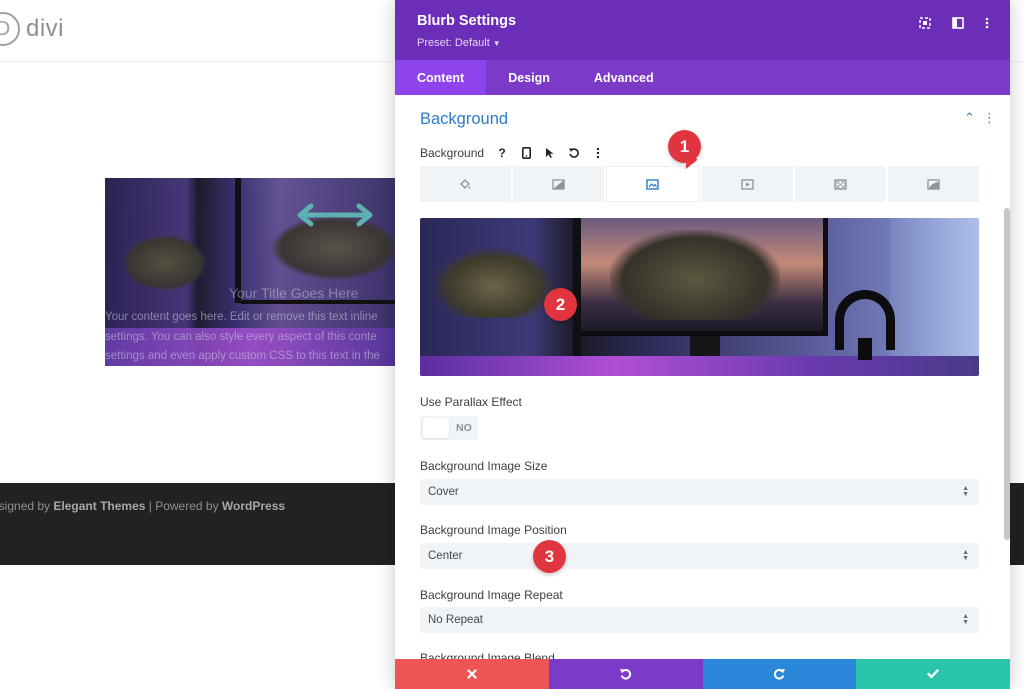  I want to click on background-color-tab, so click(466, 184).